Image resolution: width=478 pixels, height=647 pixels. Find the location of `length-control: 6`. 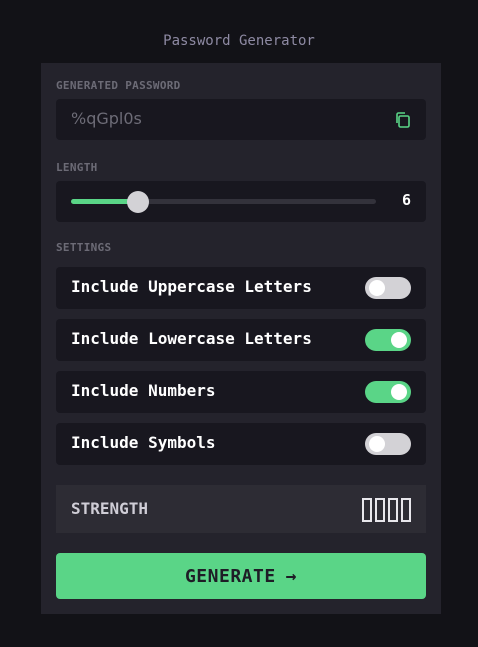

length-control: 6 is located at coordinates (241, 201).